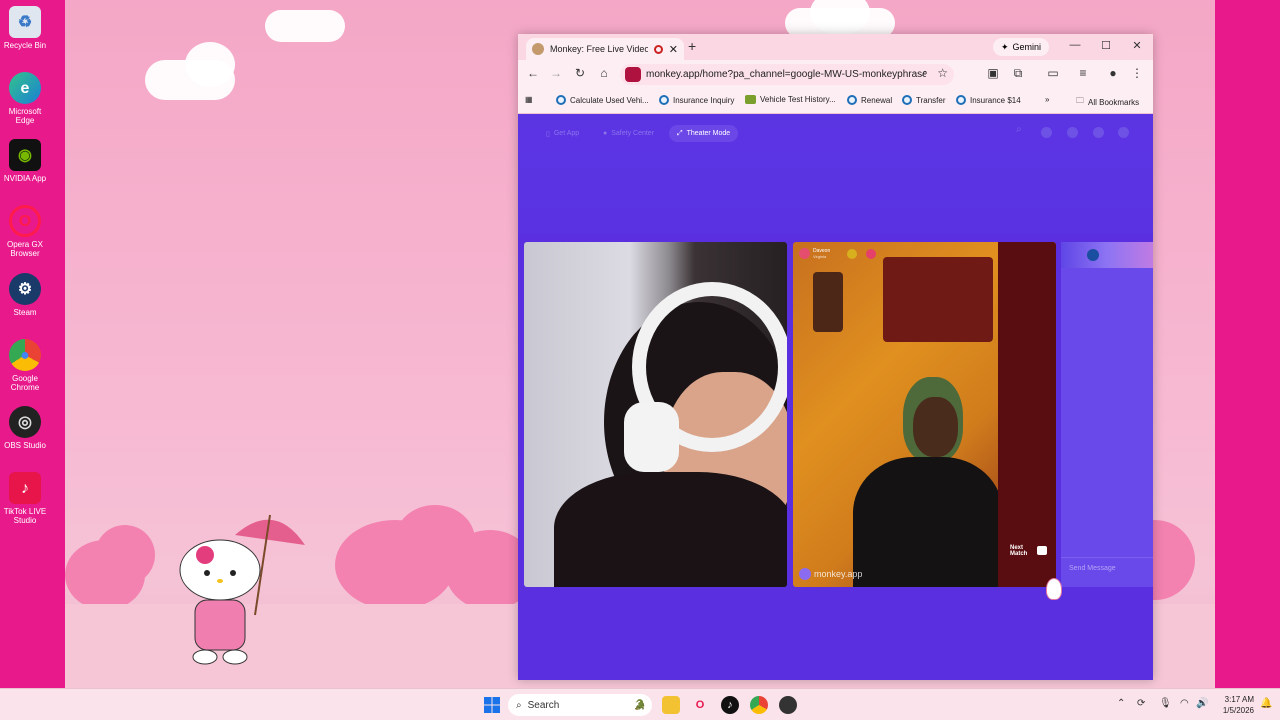 The image size is (1280, 720). What do you see at coordinates (730, 705) in the screenshot?
I see `tiktok-taskbar-icon: ♪` at bounding box center [730, 705].